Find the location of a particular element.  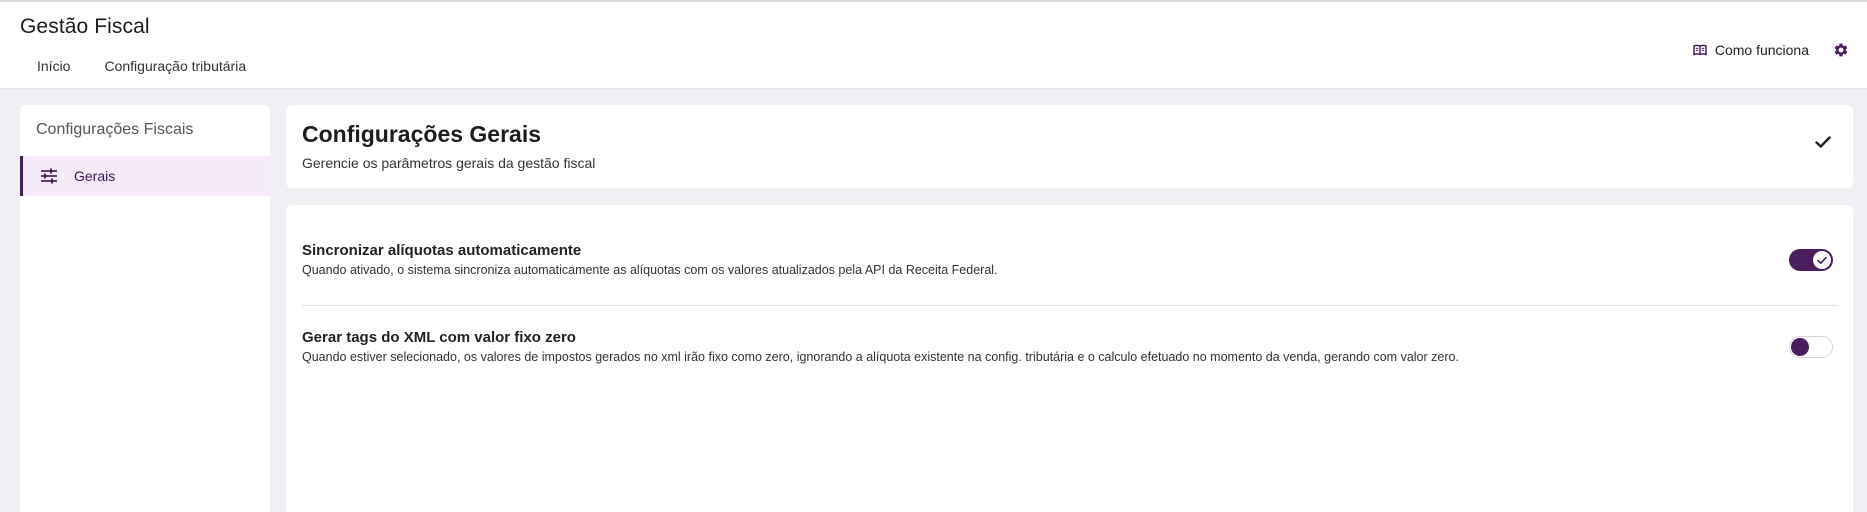

nav-item-configuracao-tributaria: Configuração tributária is located at coordinates (175, 66).